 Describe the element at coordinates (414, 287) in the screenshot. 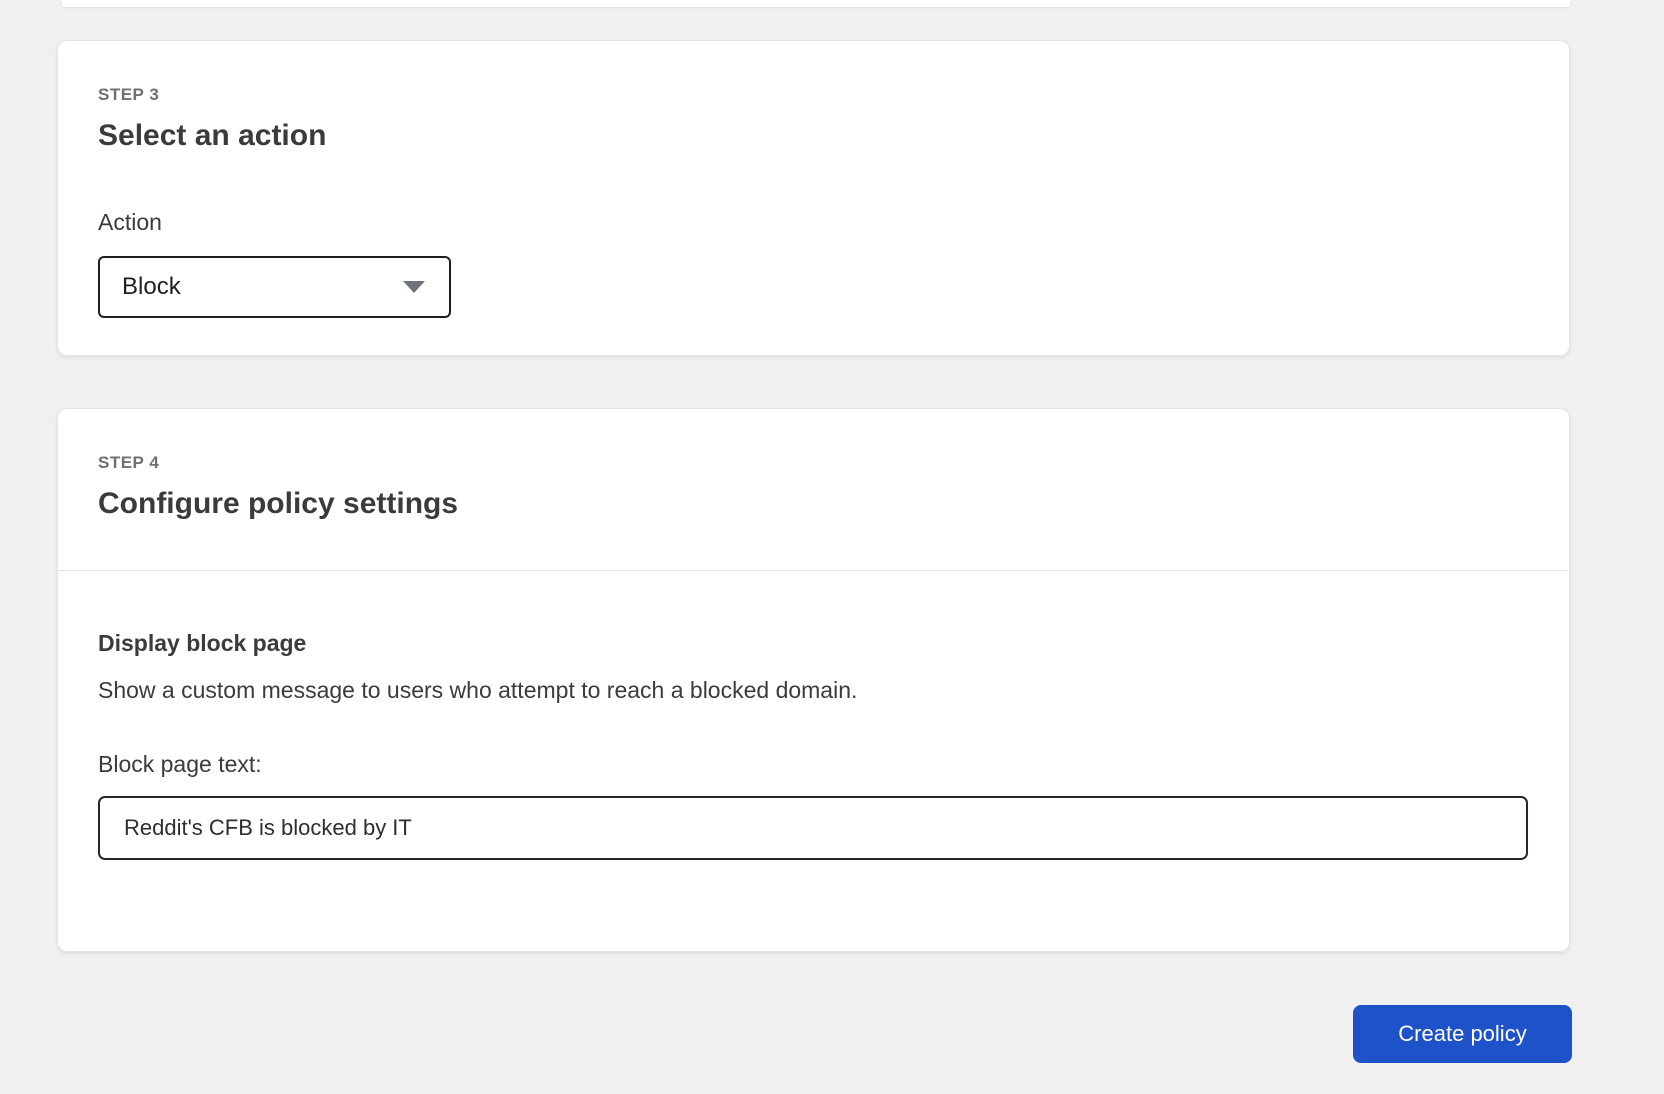

I see `chevron-down-icon` at that location.